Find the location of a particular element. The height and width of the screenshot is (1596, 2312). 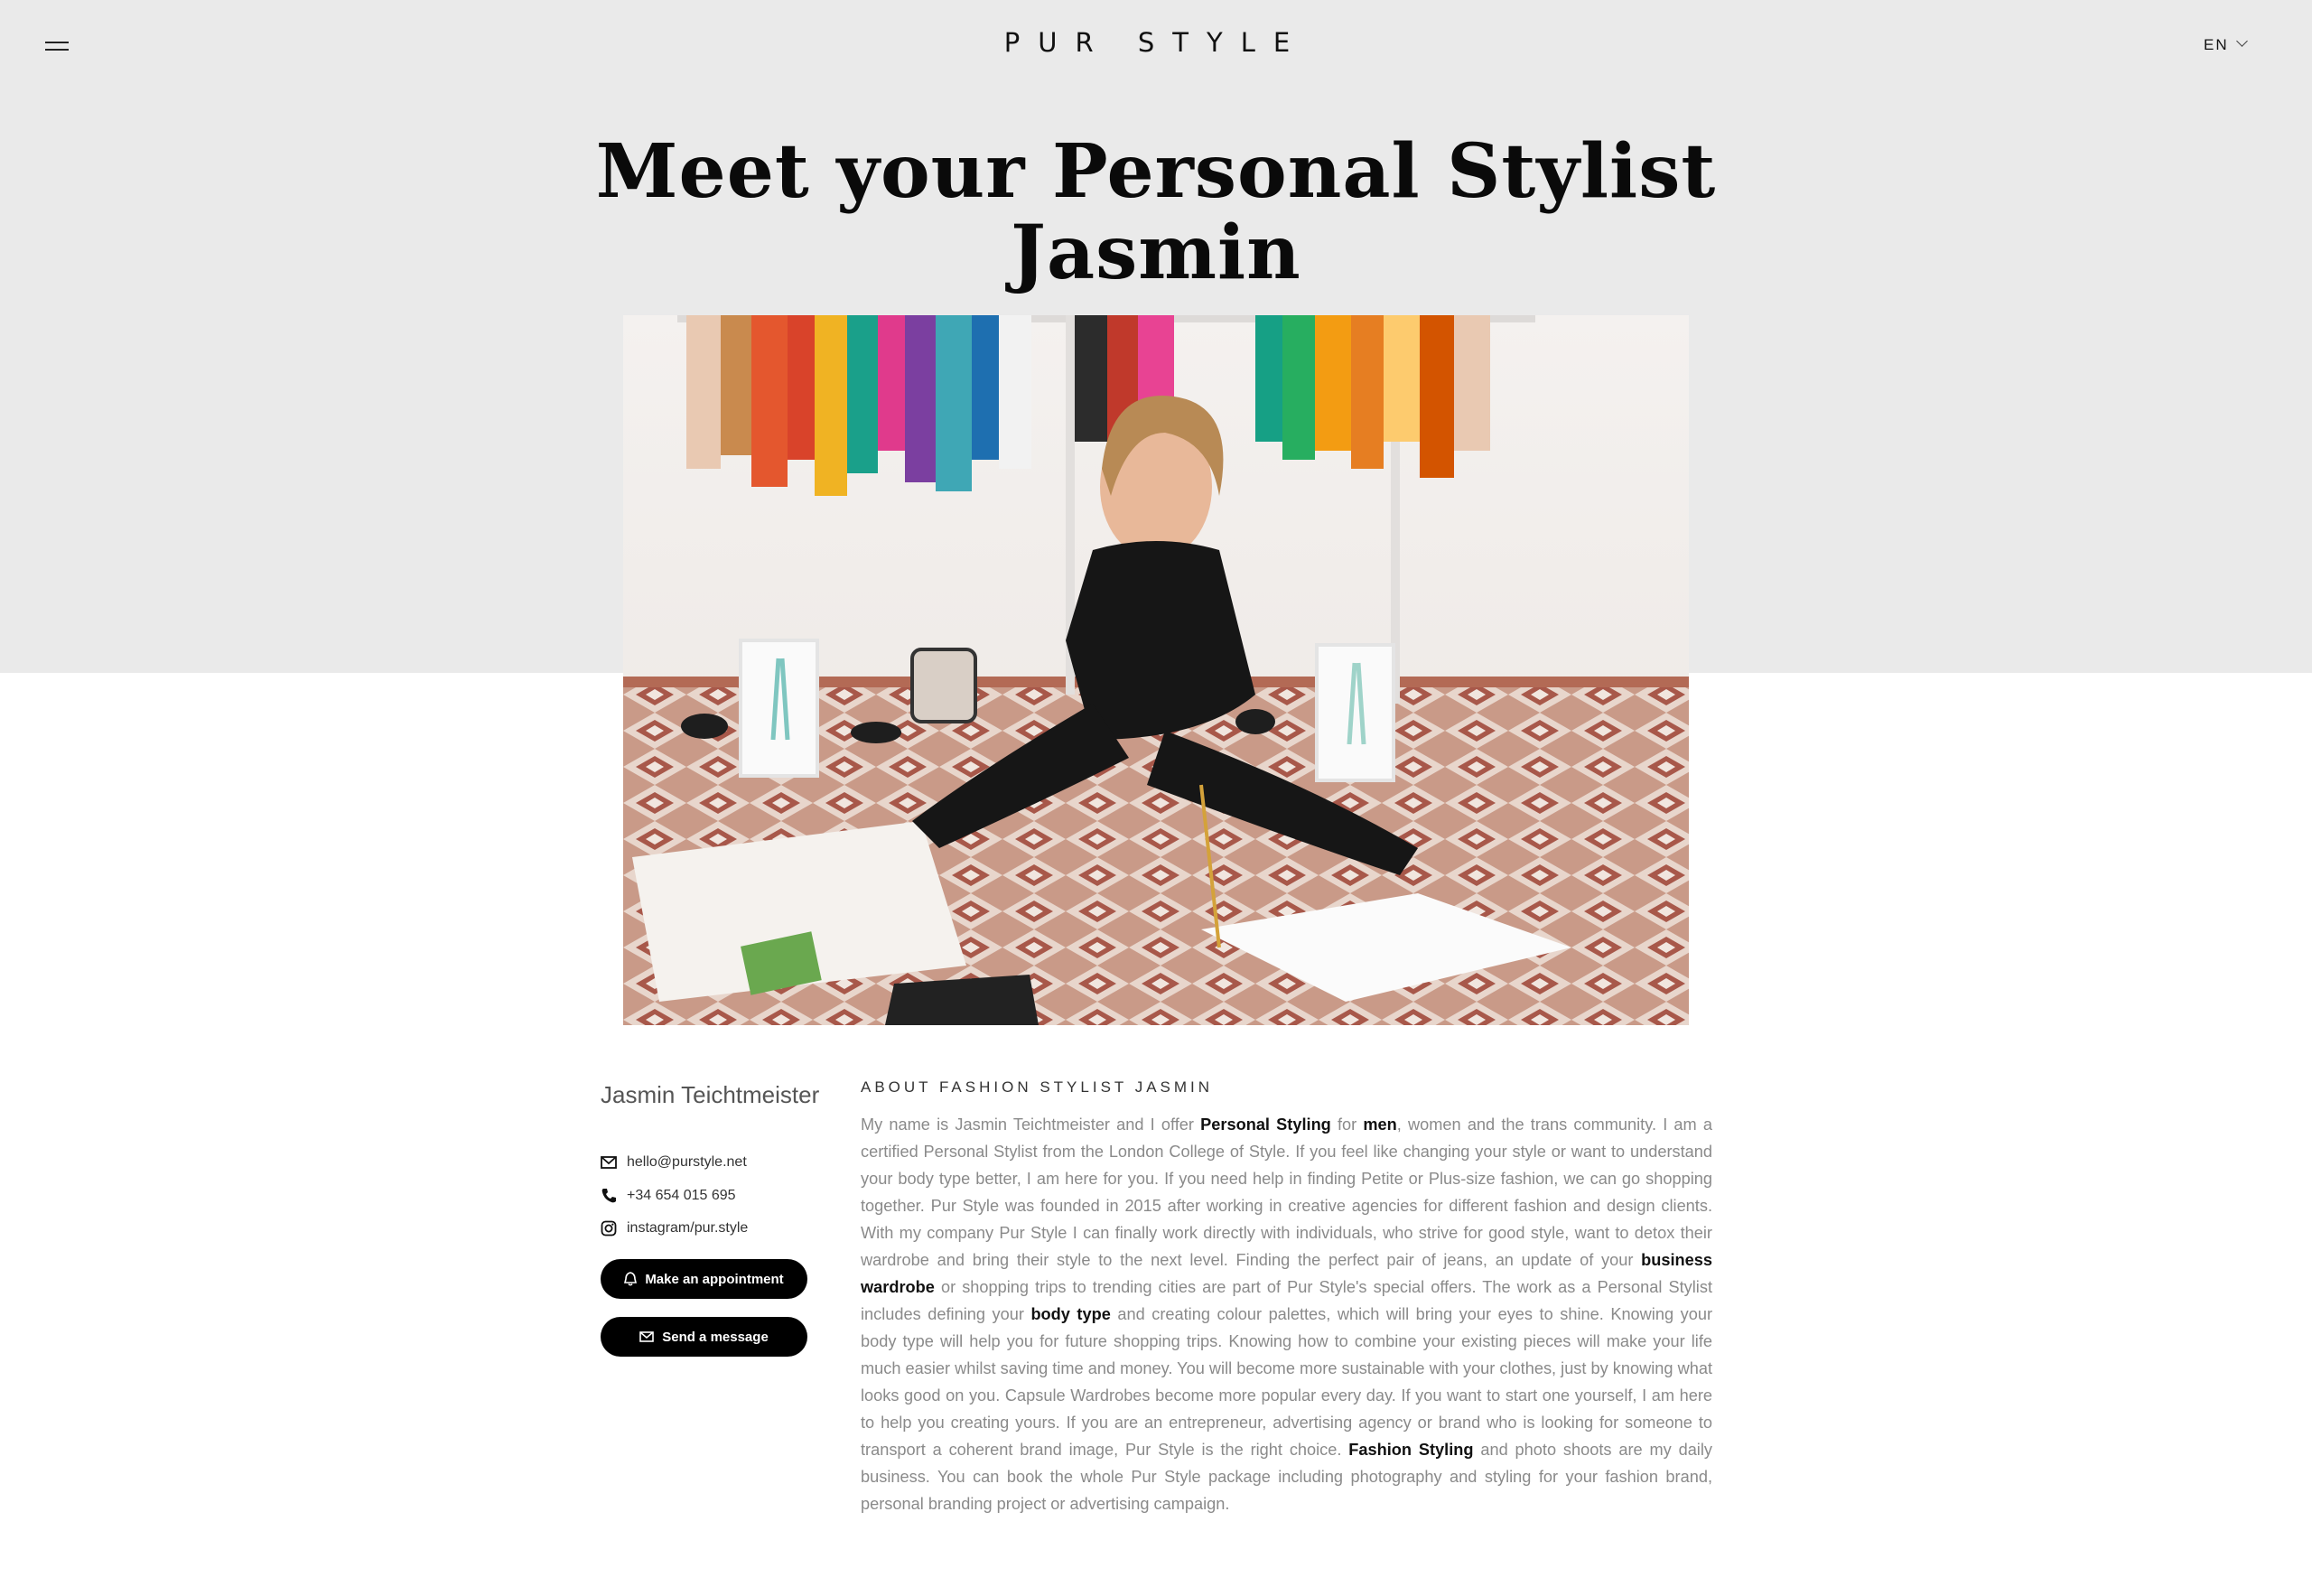

language-selector: EN is located at coordinates (2226, 44).